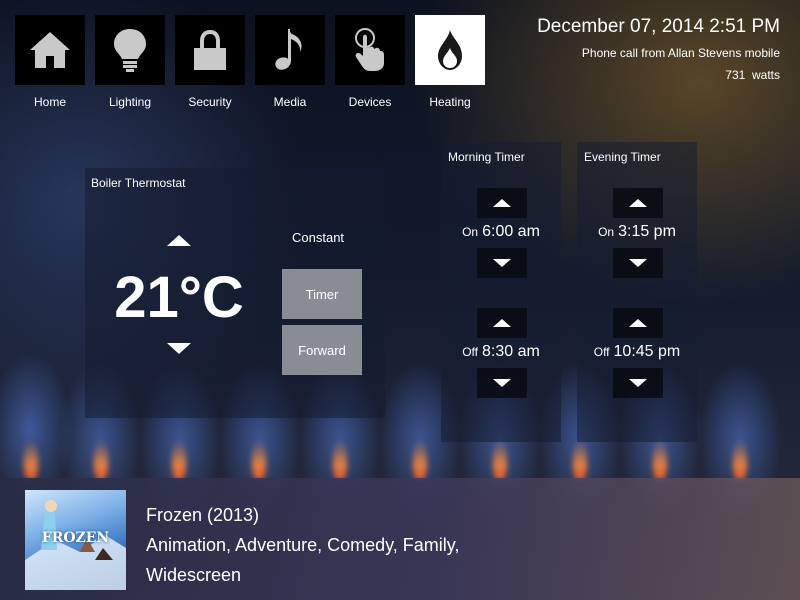 Image resolution: width=800 pixels, height=600 pixels. What do you see at coordinates (752, 75) in the screenshot?
I see `power-usage: 731 watts` at bounding box center [752, 75].